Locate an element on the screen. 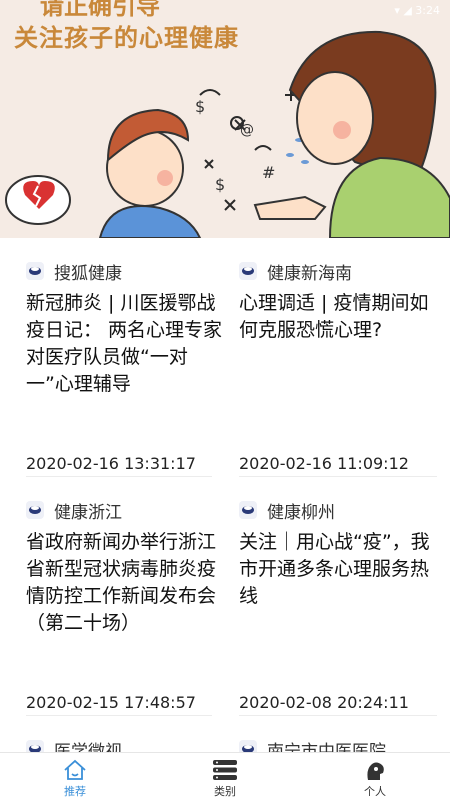  article-source: 医学微视 is located at coordinates (126, 745).